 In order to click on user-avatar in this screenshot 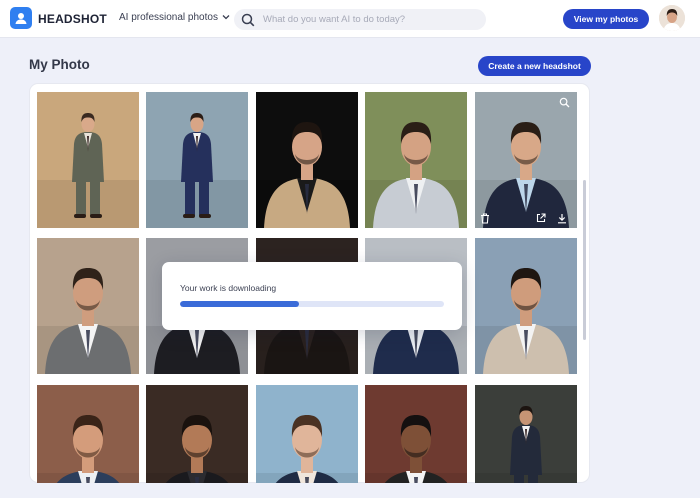, I will do `click(672, 18)`.